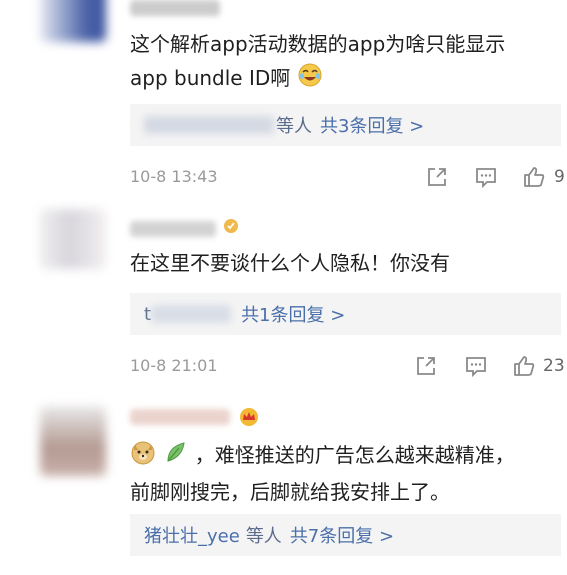 Image resolution: width=567 pixels, height=575 pixels. Describe the element at coordinates (174, 176) in the screenshot. I see `comment-date: 10-8 13:43` at that location.